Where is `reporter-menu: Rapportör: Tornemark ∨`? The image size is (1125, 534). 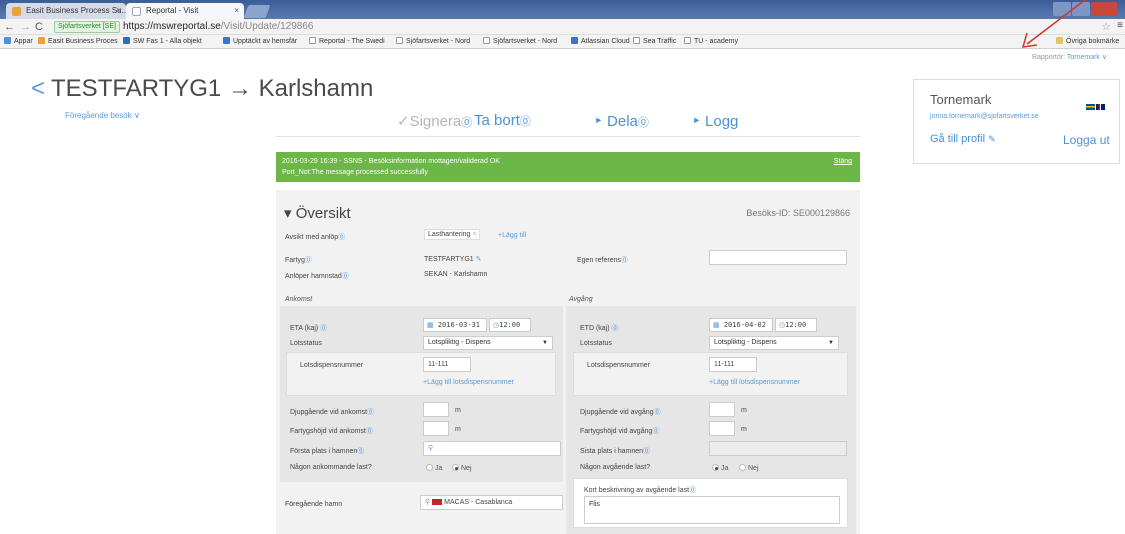
reporter-menu: Rapportör: Tornemark ∨ is located at coordinates (1069, 57).